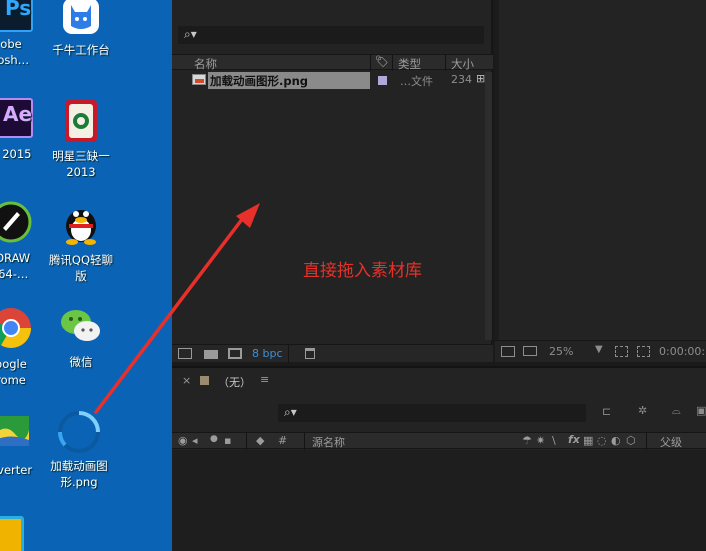 This screenshot has height=551, width=706. I want to click on column-parent: 父级, so click(671, 442).